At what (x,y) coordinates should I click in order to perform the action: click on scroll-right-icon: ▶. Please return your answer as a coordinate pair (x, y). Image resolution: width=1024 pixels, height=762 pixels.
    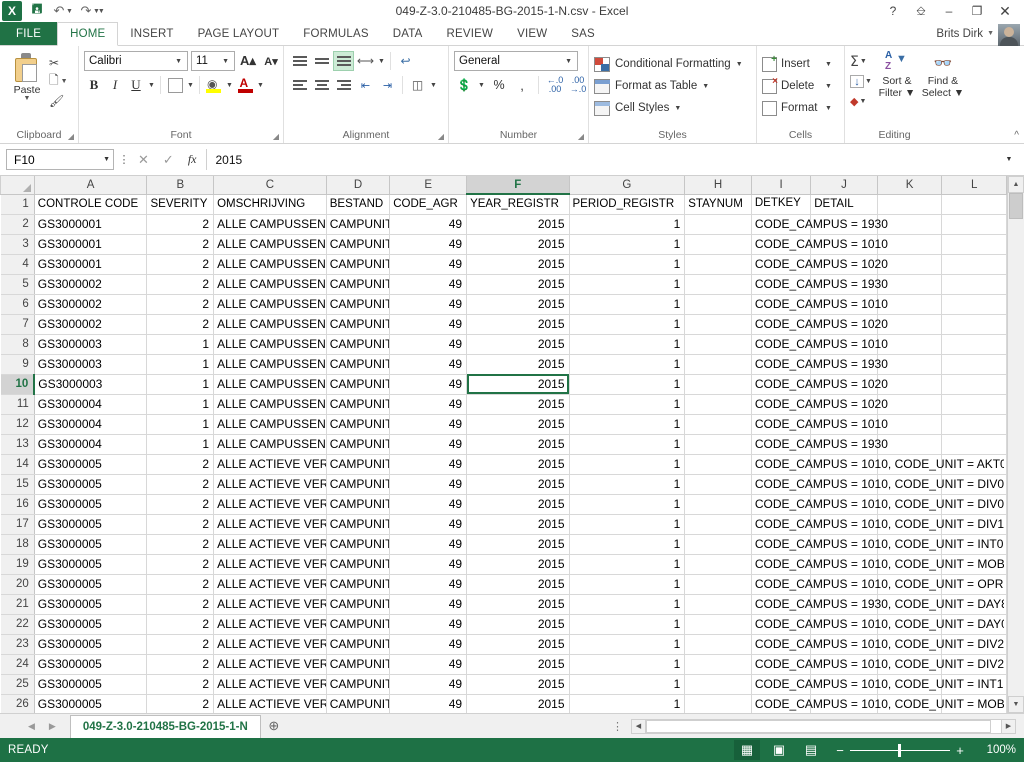
    Looking at the image, I should click on (1008, 726).